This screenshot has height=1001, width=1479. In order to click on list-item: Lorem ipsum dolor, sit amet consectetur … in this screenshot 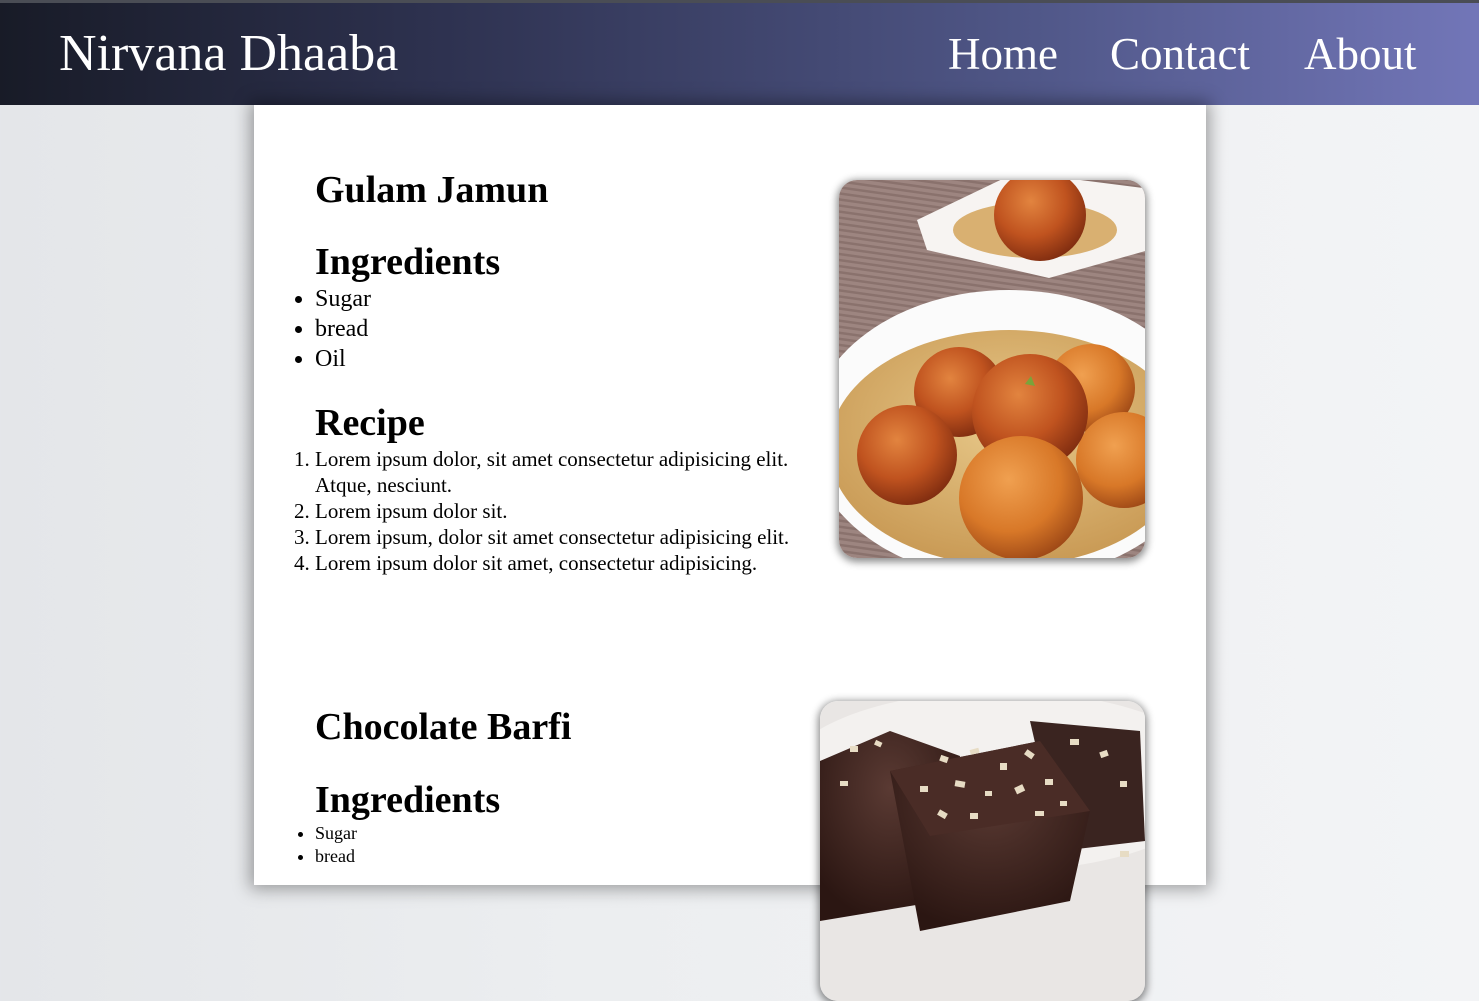, I will do `click(575, 472)`.